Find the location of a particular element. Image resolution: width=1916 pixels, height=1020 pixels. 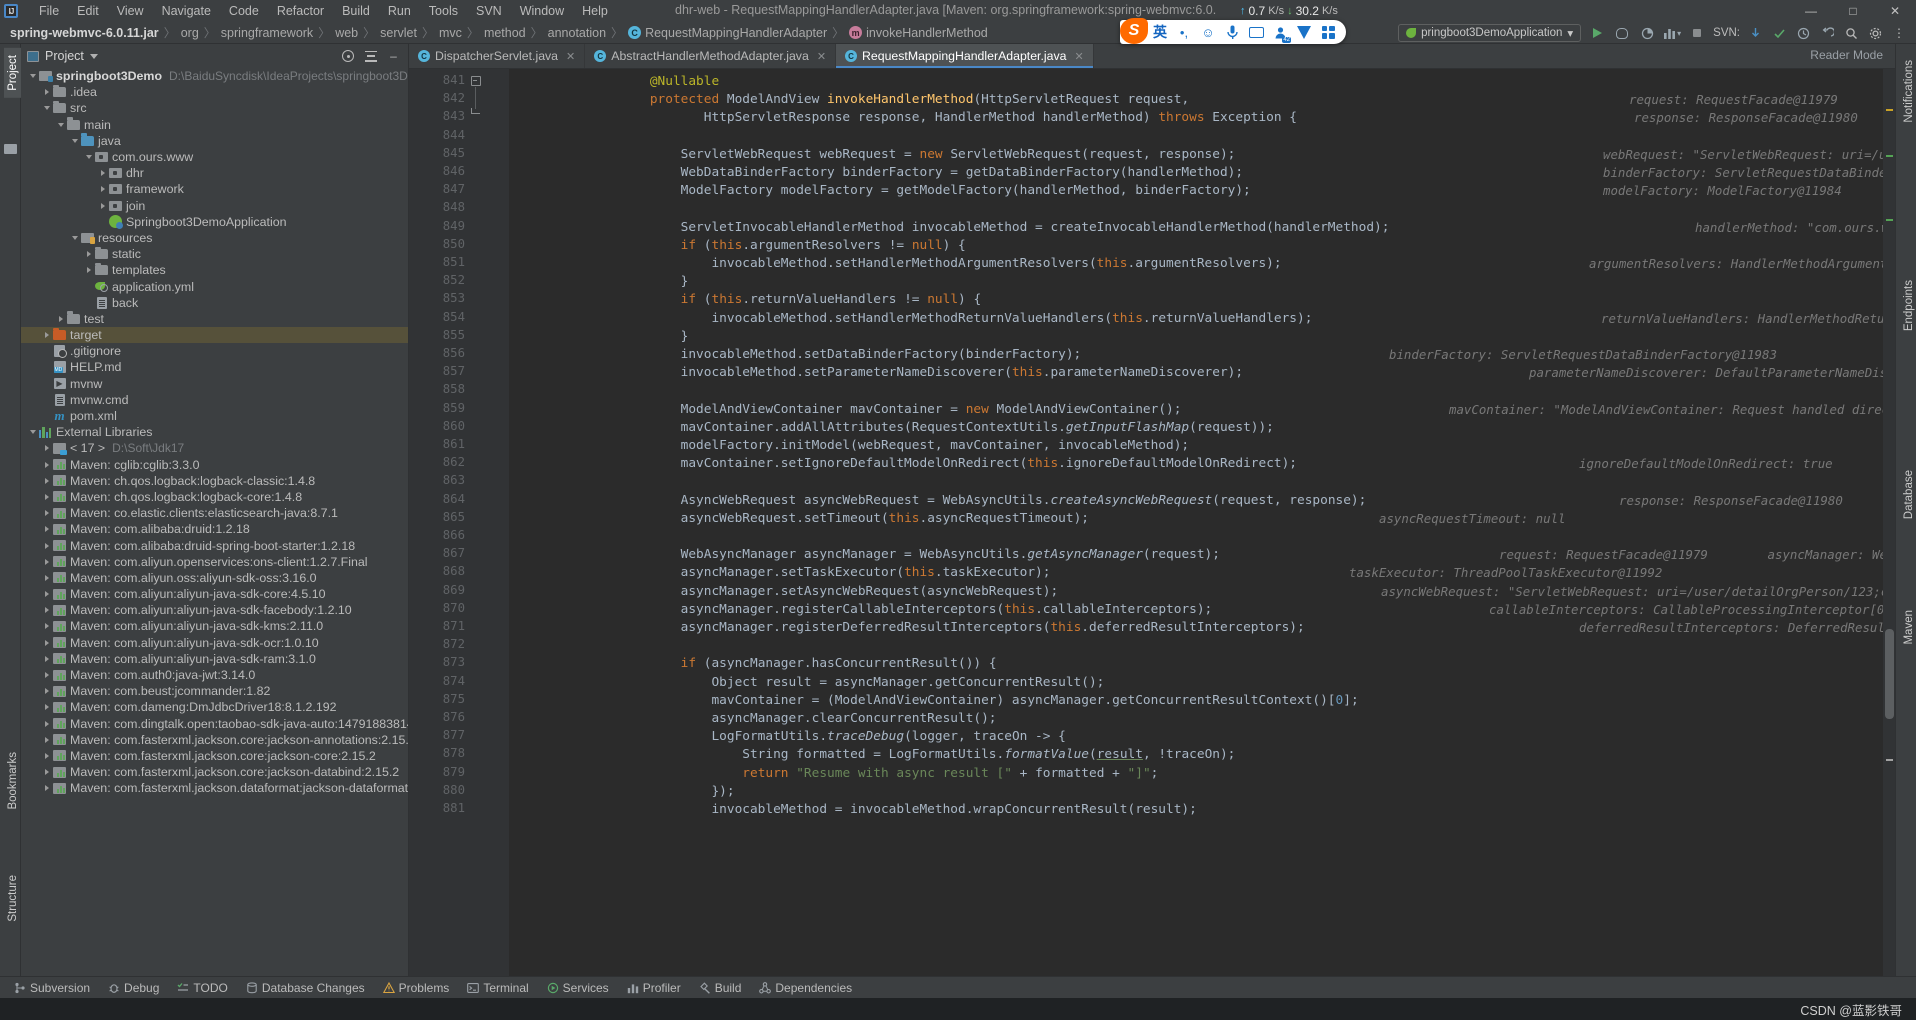

tree-item: Springboot3DemoApplication is located at coordinates (214, 222).